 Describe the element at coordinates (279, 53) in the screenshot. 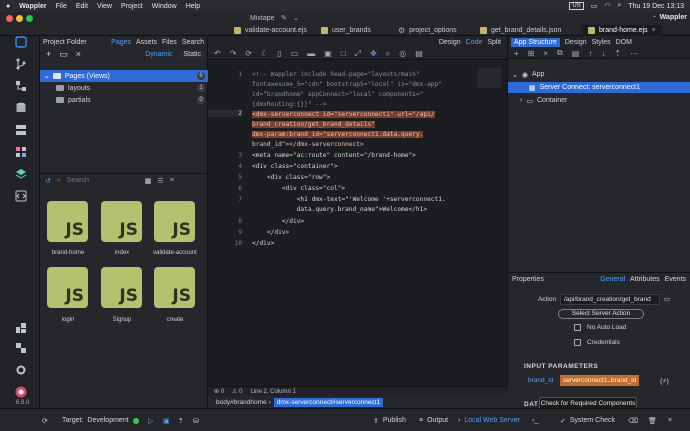

I see `phone-icon: ▯` at that location.